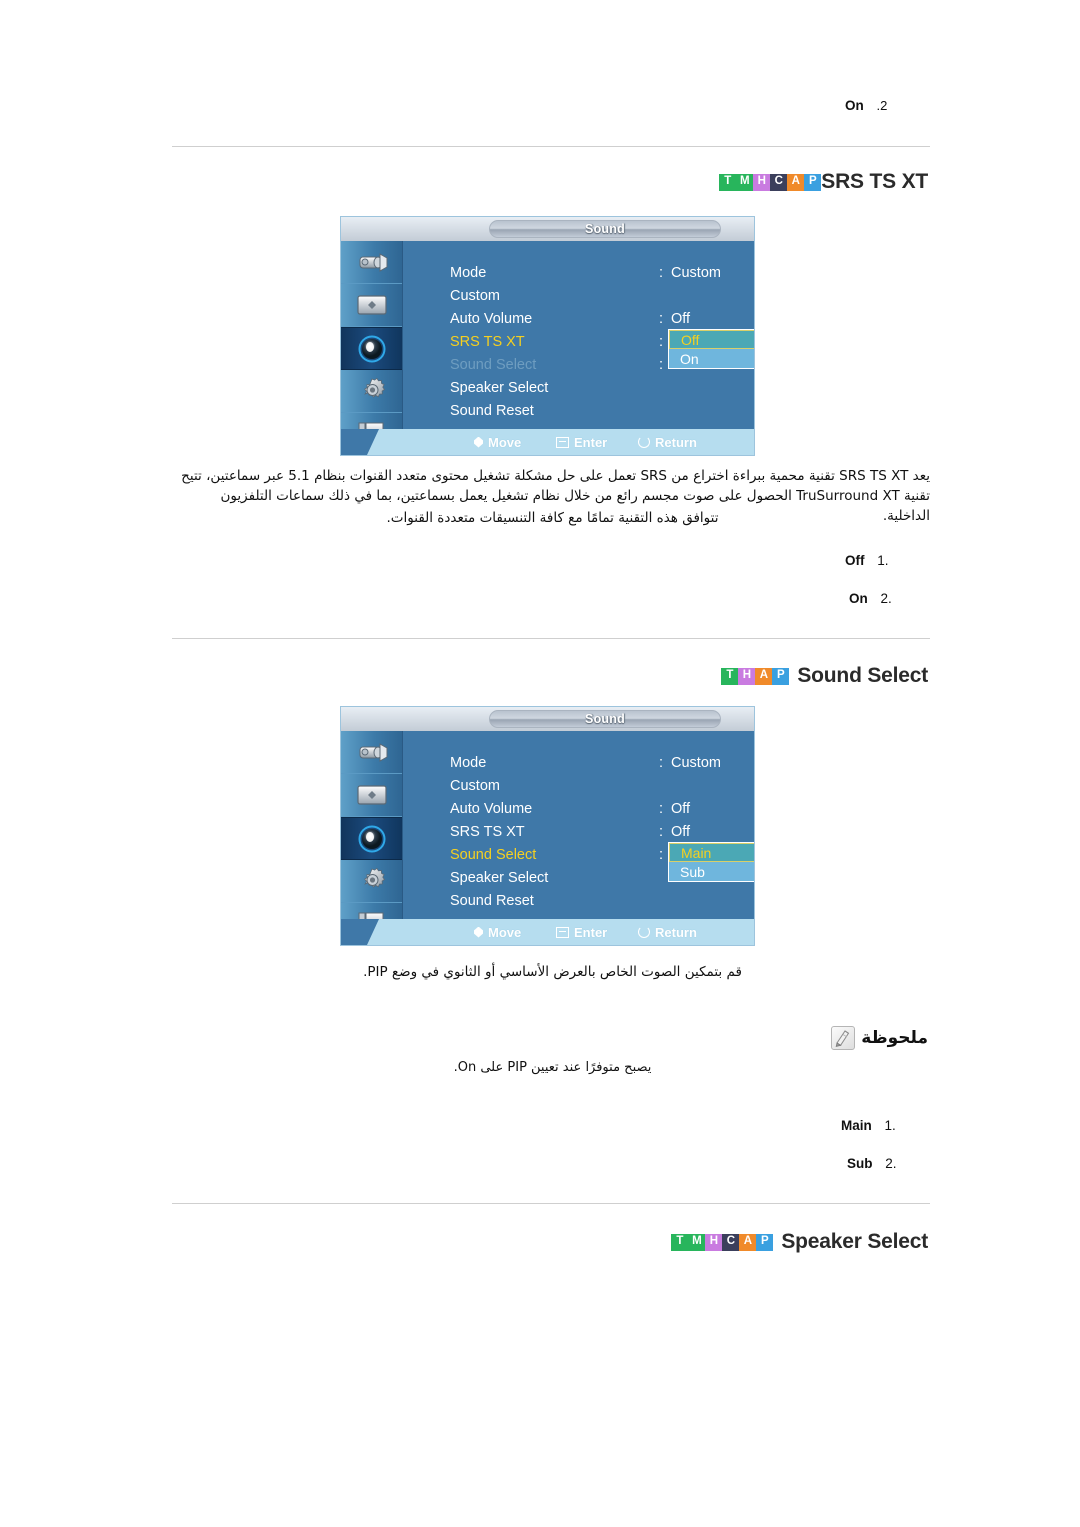  I want to click on osd-dropdown-sound-select: Main Sub, so click(711, 862).